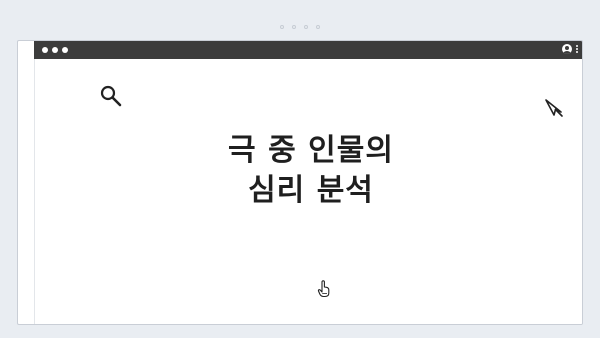 The height and width of the screenshot is (338, 600). I want to click on minimize-window-button, so click(55, 50).